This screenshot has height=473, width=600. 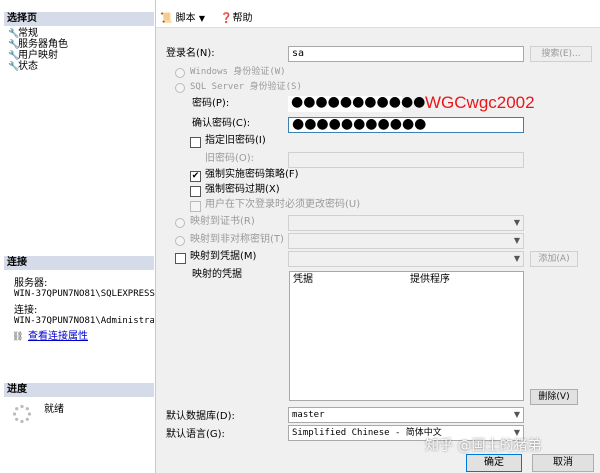 I want to click on script-button: 📜 脚本 ▼, so click(x=182, y=19).